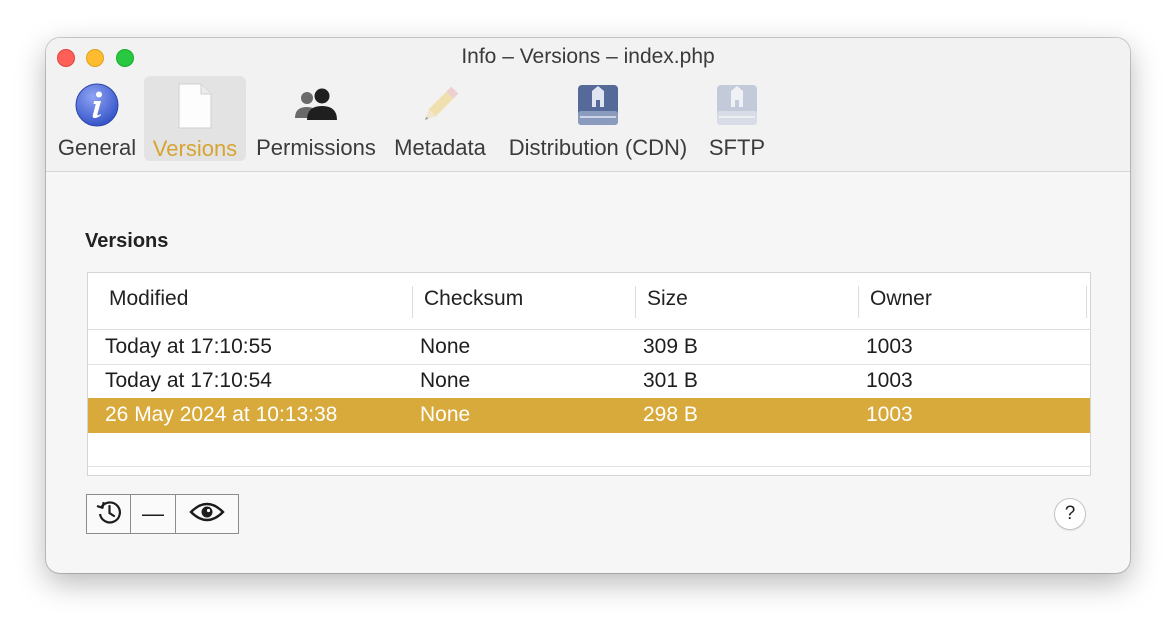 Image resolution: width=1176 pixels, height=628 pixels. Describe the element at coordinates (589, 347) in the screenshot. I see `table-row: Today at 17:10:55 None 309 B 1003` at that location.